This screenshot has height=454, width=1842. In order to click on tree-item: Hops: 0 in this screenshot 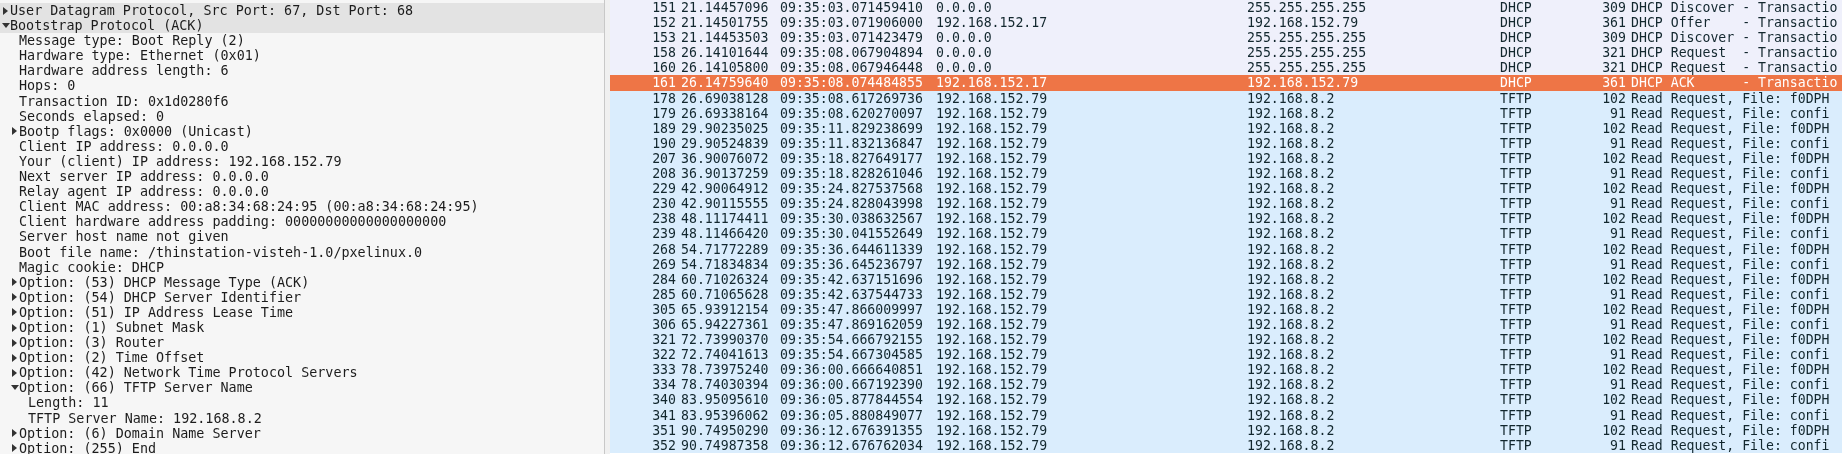, I will do `click(47, 86)`.